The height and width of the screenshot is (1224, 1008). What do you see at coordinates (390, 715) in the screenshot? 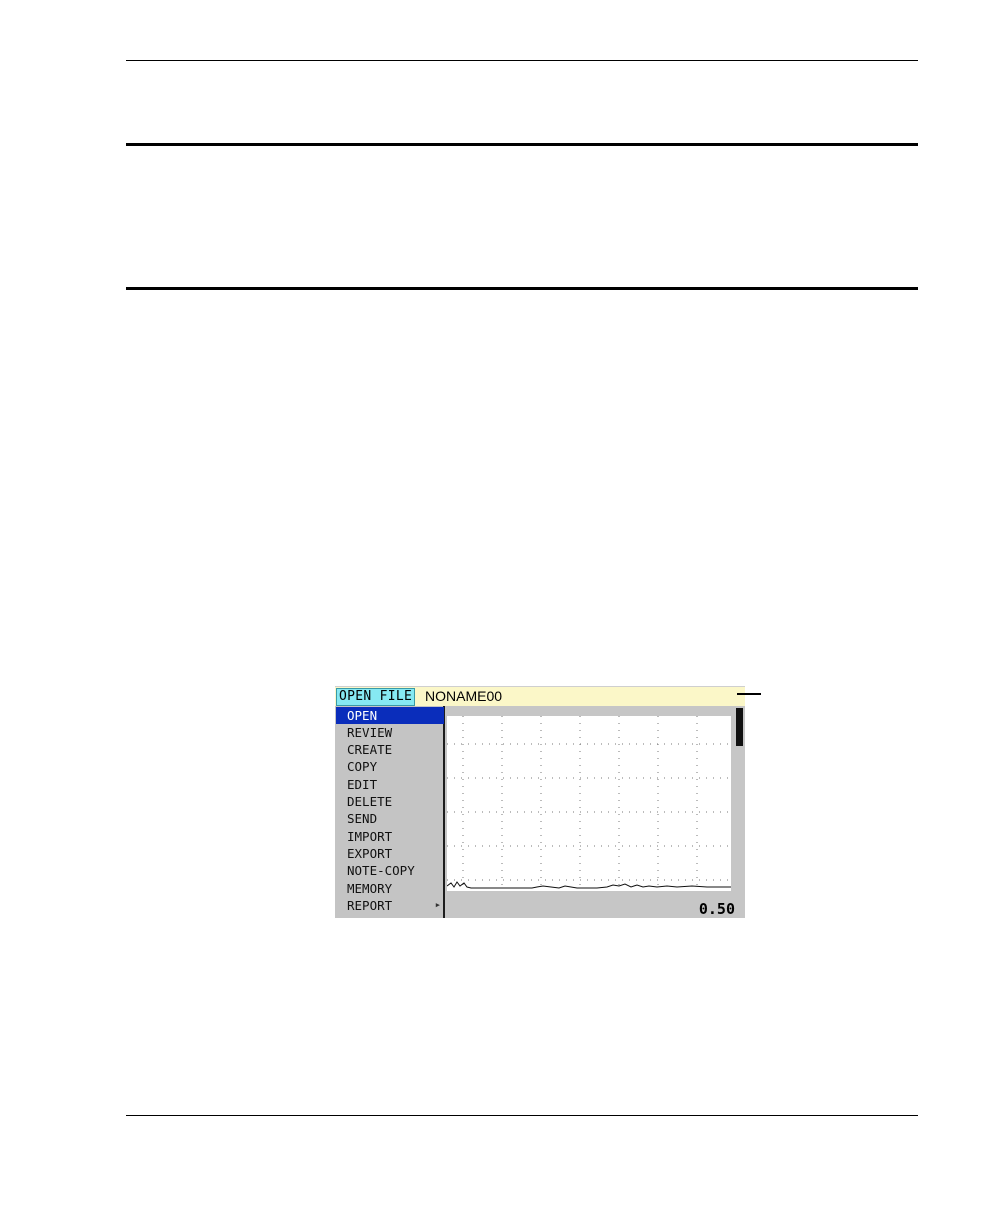
I see `menu-item-open: OPEN` at bounding box center [390, 715].